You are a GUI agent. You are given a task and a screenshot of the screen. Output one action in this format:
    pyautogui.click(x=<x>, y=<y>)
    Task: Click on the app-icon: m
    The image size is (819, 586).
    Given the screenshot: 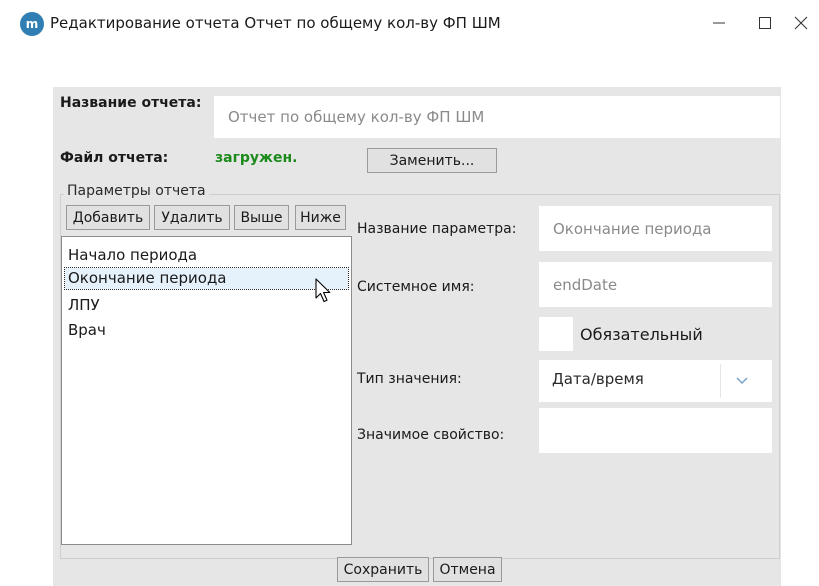 What is the action you would take?
    pyautogui.click(x=32, y=24)
    